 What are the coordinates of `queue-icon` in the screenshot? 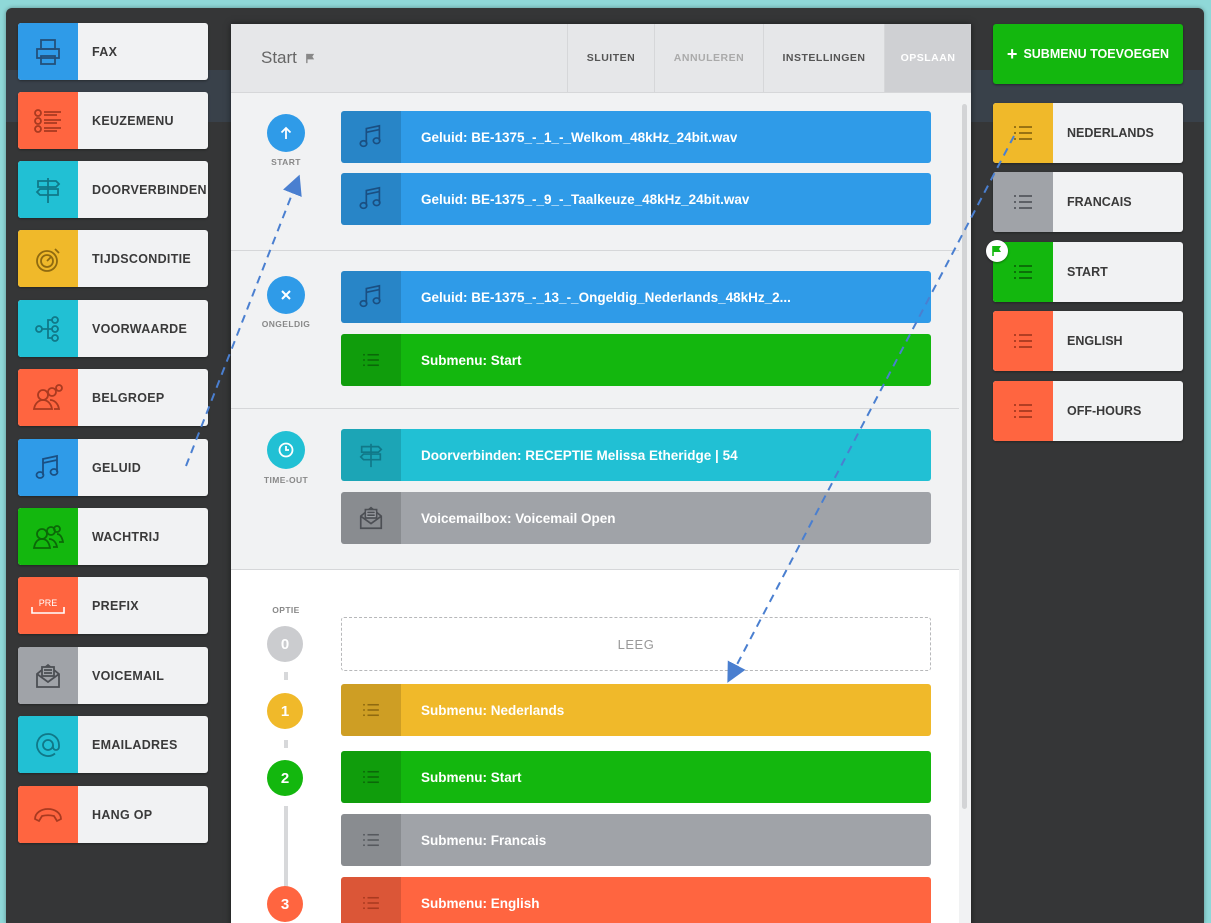 It's located at (48, 536).